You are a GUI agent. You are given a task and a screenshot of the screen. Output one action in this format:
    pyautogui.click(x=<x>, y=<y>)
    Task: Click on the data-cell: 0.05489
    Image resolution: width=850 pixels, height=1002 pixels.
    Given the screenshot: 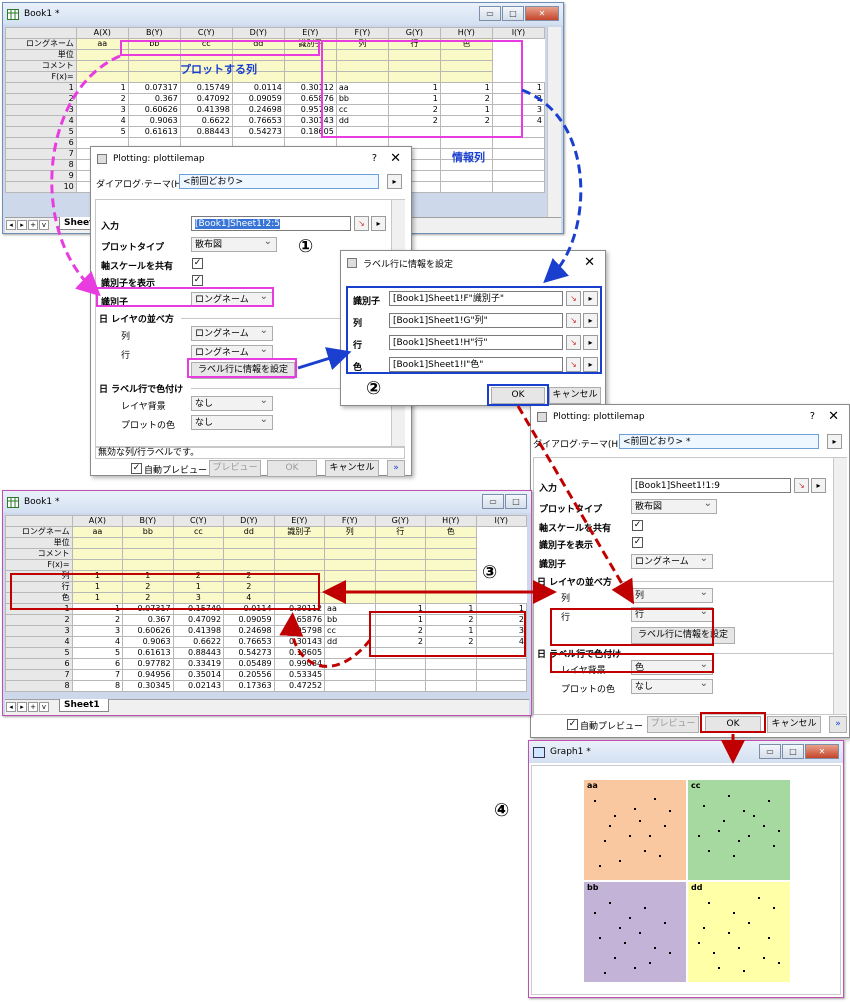 What is the action you would take?
    pyautogui.click(x=249, y=664)
    